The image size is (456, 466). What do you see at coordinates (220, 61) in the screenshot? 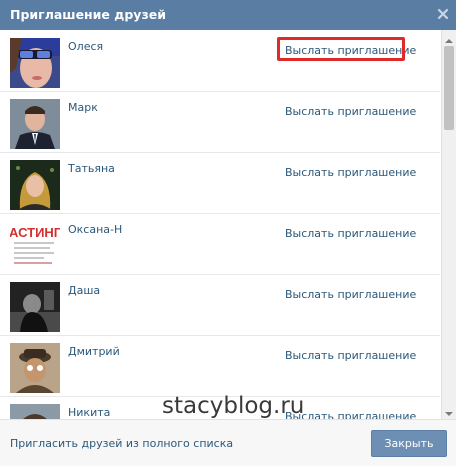
I see `friend-row: Олеся Выслать приглашение` at bounding box center [220, 61].